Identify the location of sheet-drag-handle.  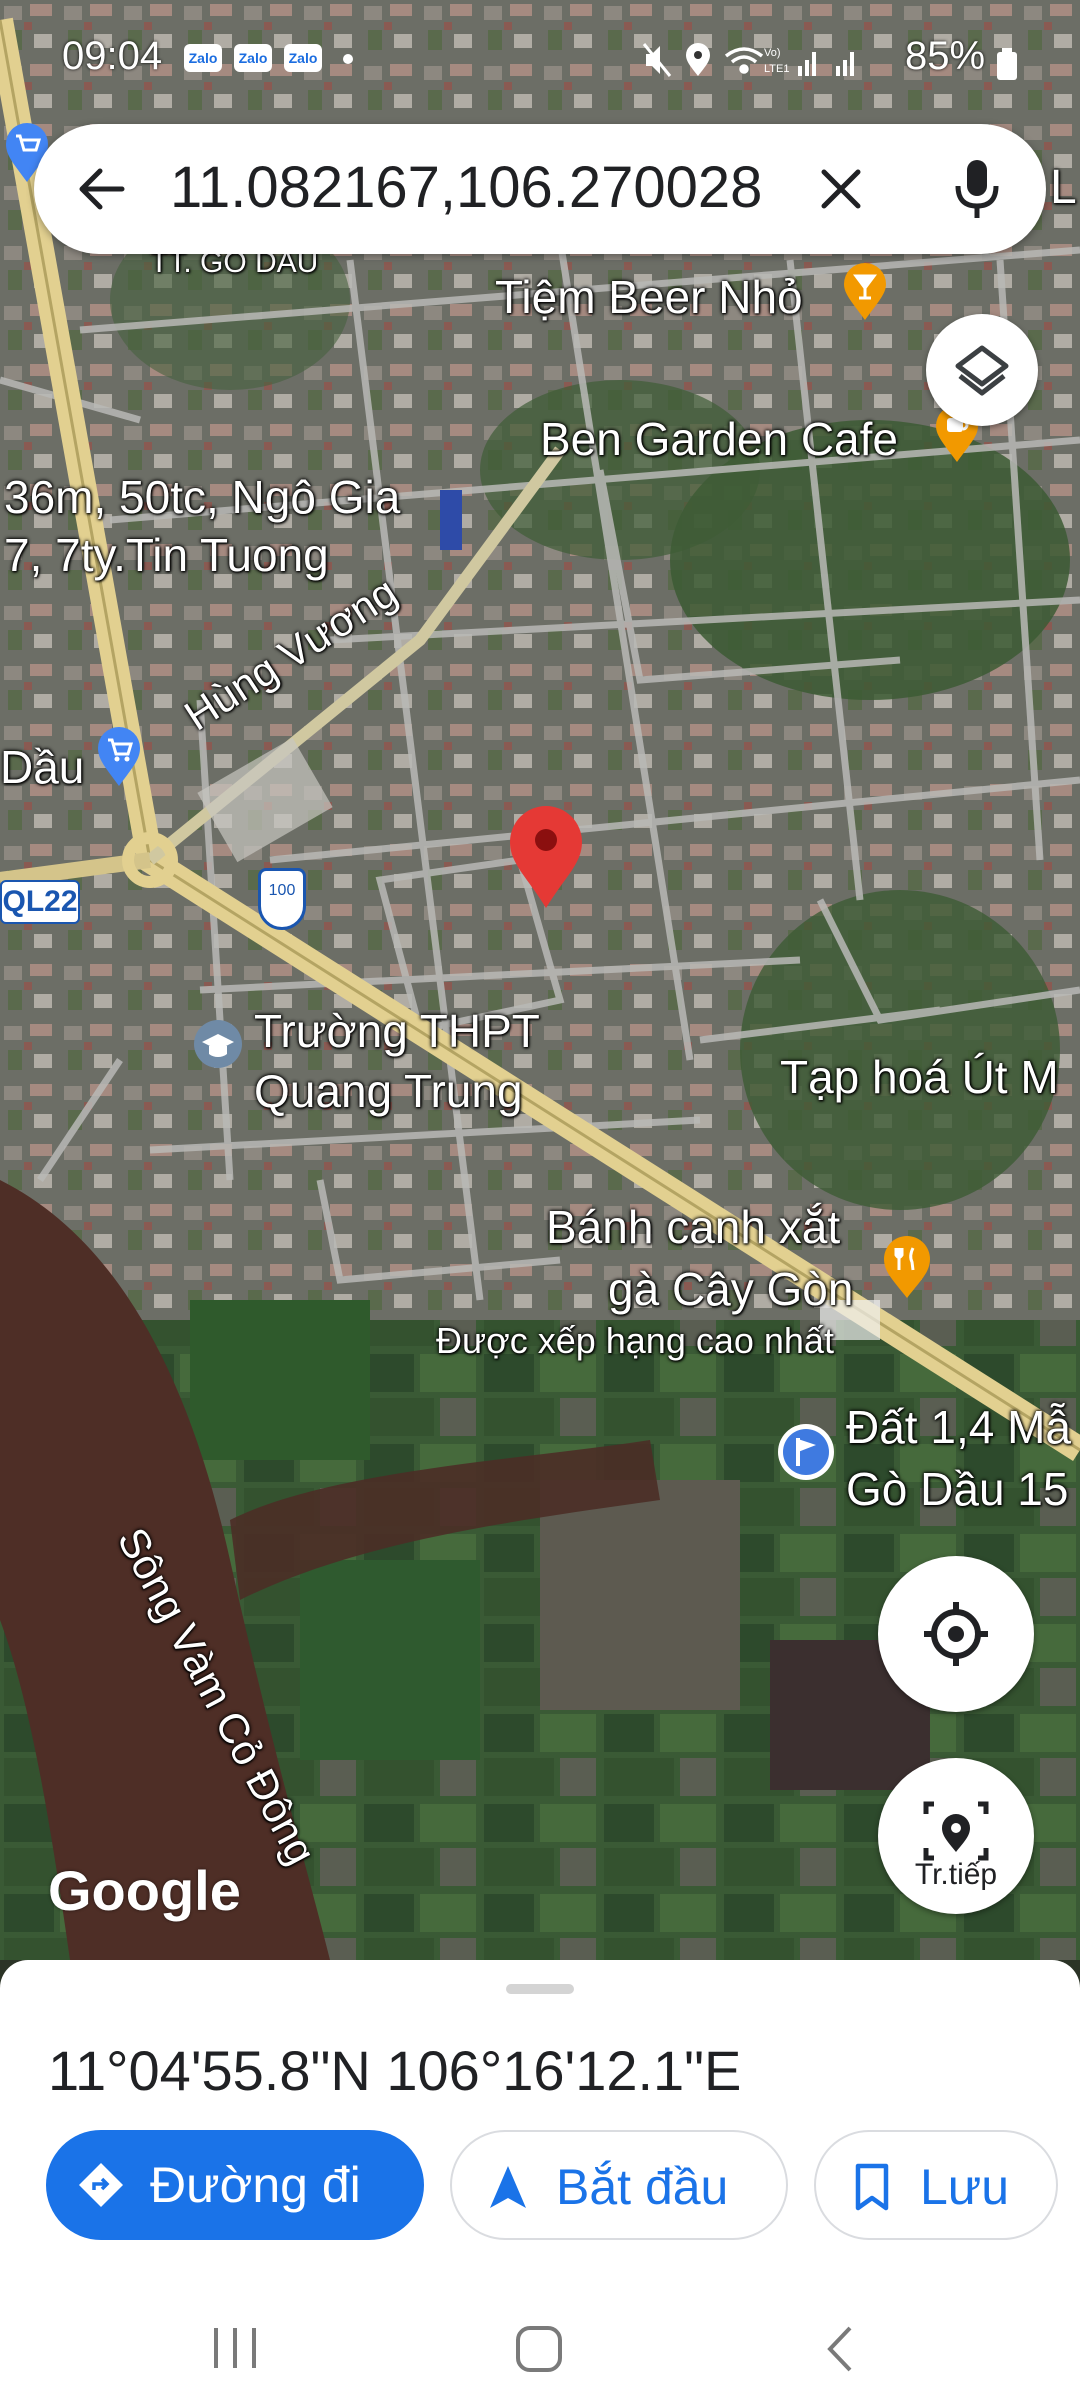
(540, 1989).